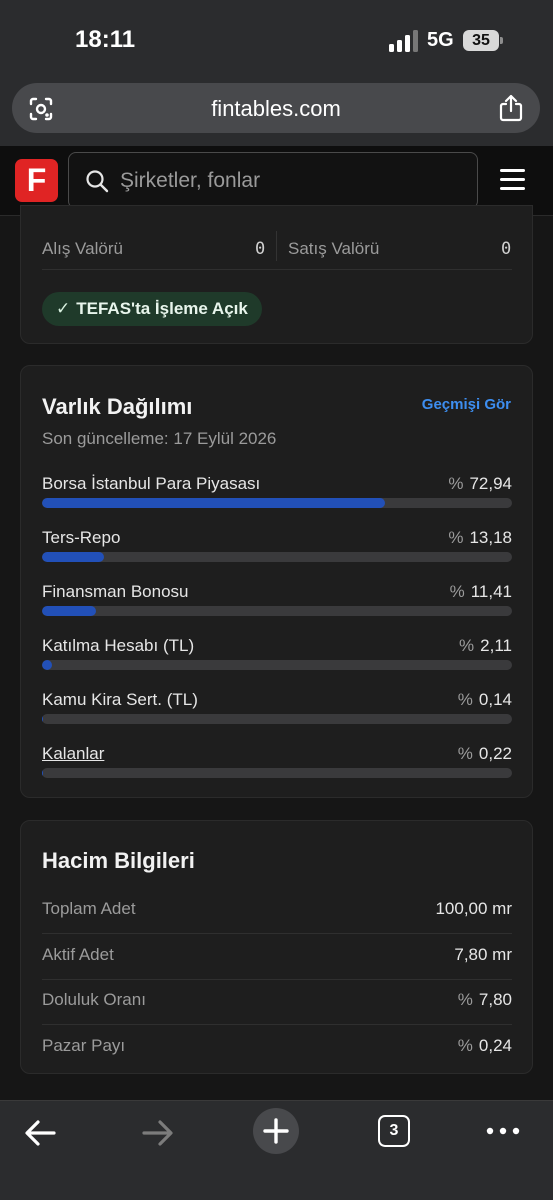  What do you see at coordinates (120, 699) in the screenshot?
I see `asset-name: Kamu Kira Sert. (TL)` at bounding box center [120, 699].